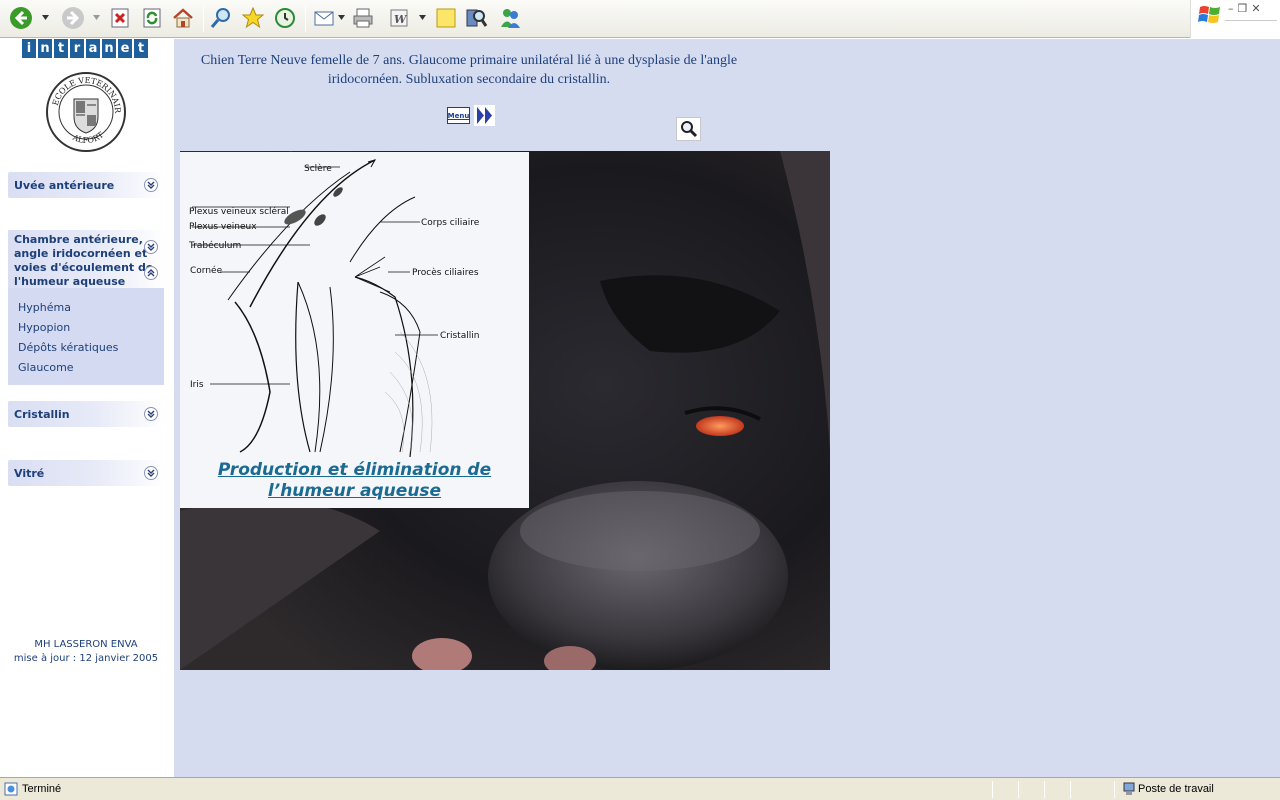 The image size is (1280, 800). Describe the element at coordinates (86, 644) in the screenshot. I see `credit-author: MH LASSERON ENVA` at that location.